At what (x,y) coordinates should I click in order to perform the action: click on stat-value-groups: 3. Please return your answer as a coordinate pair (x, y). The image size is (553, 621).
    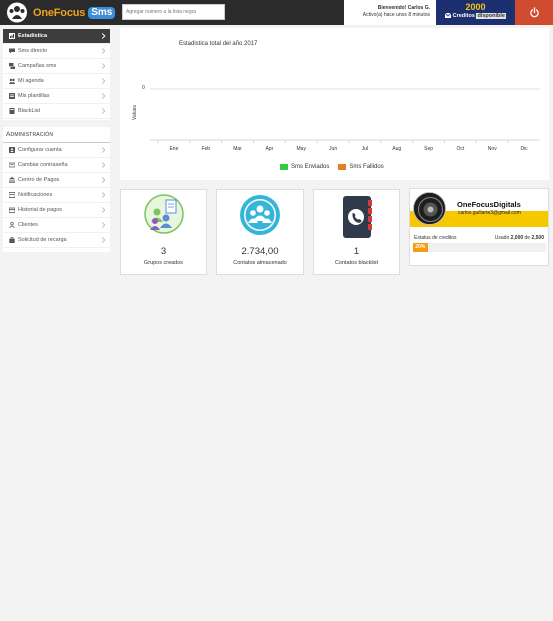
    Looking at the image, I should click on (163, 251).